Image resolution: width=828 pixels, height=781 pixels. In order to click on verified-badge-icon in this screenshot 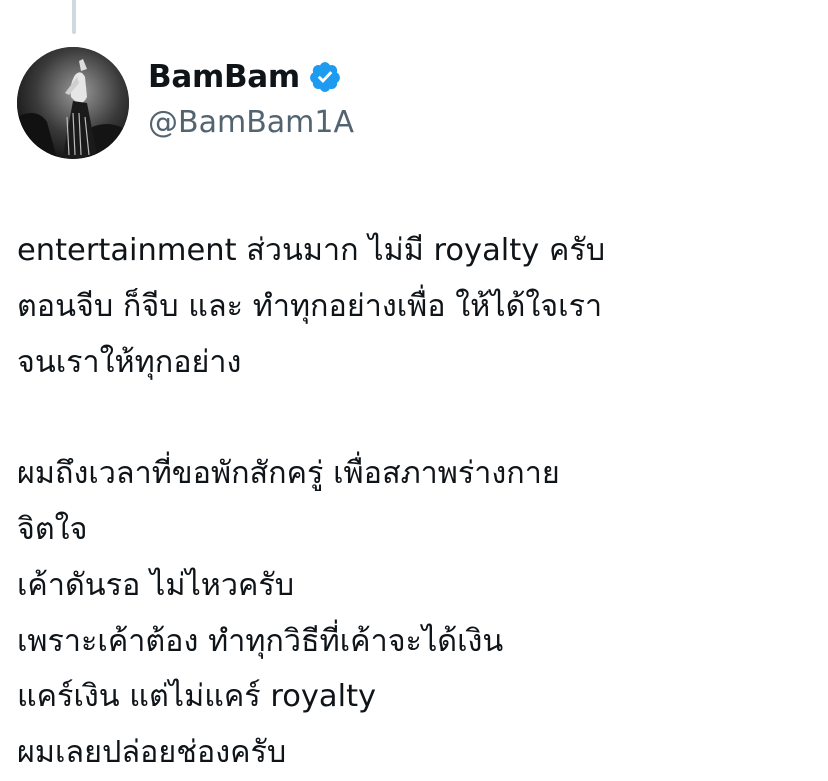, I will do `click(325, 77)`.